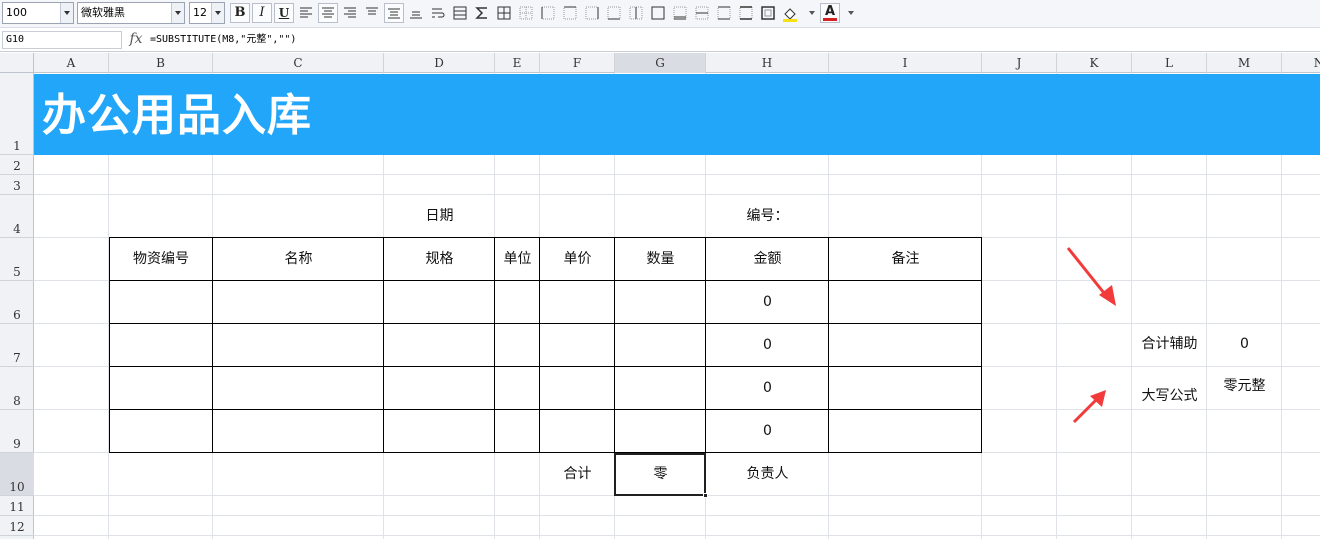 The width and height of the screenshot is (1320, 539). What do you see at coordinates (17, 63) in the screenshot?
I see `select-all-corner` at bounding box center [17, 63].